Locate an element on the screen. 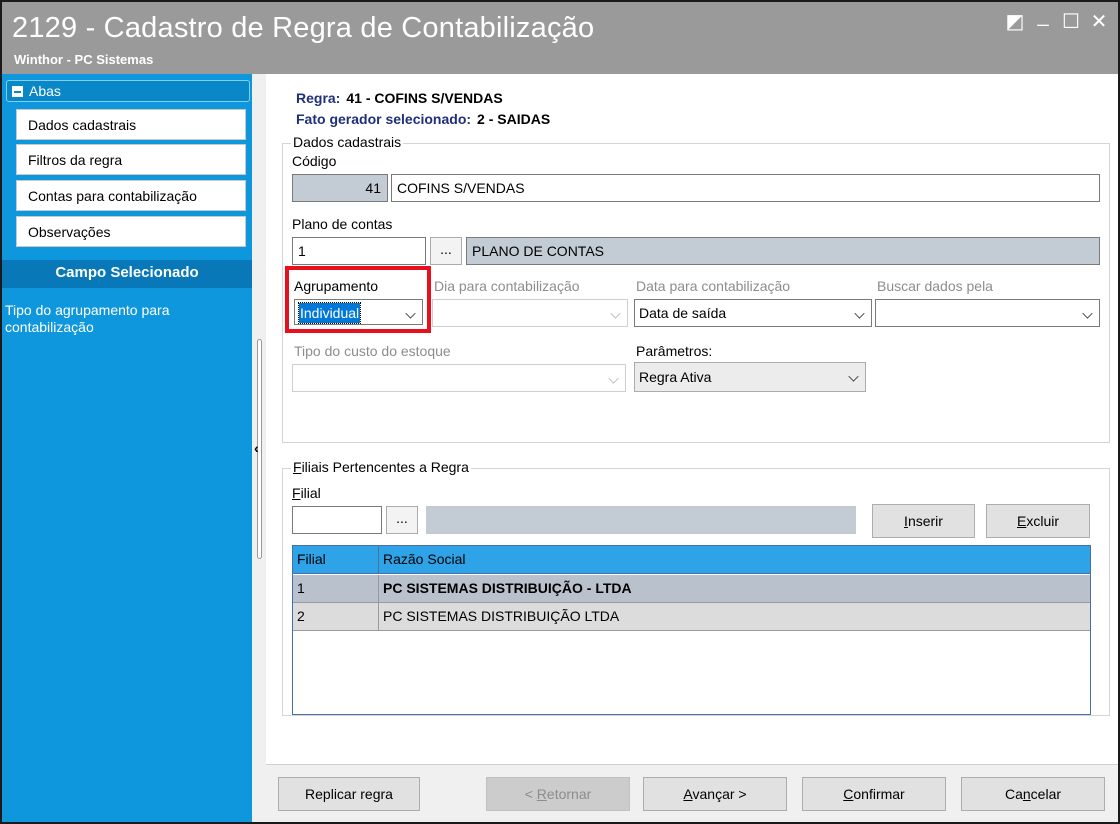 This screenshot has width=1120, height=824. retornar-button: < Retornar is located at coordinates (558, 794).